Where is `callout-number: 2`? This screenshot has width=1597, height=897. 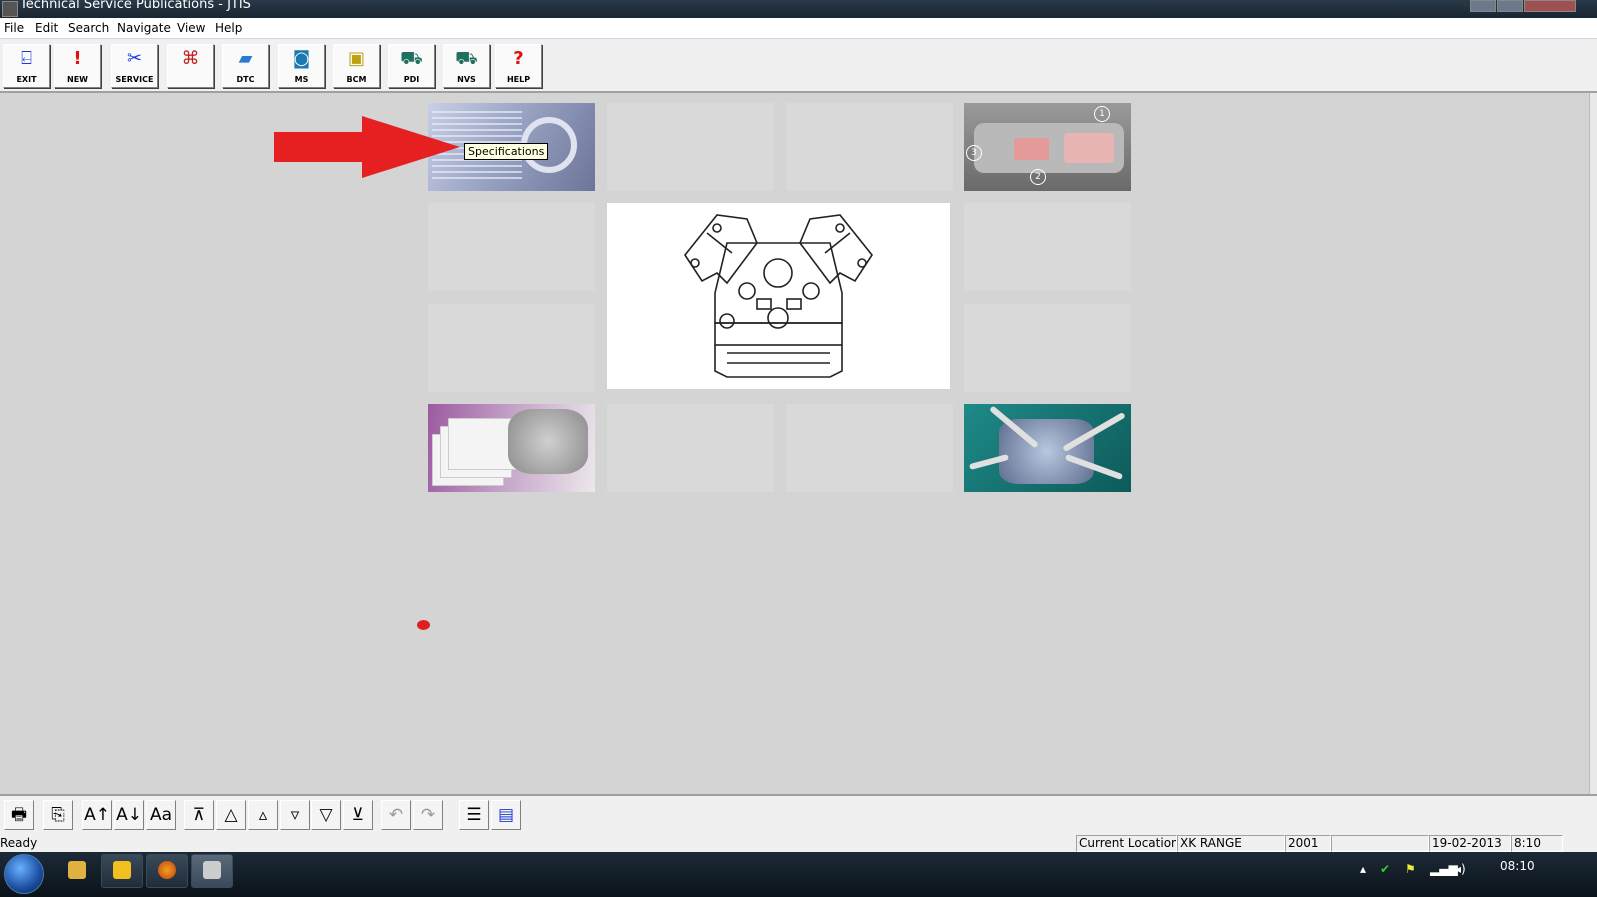 callout-number: 2 is located at coordinates (1038, 177).